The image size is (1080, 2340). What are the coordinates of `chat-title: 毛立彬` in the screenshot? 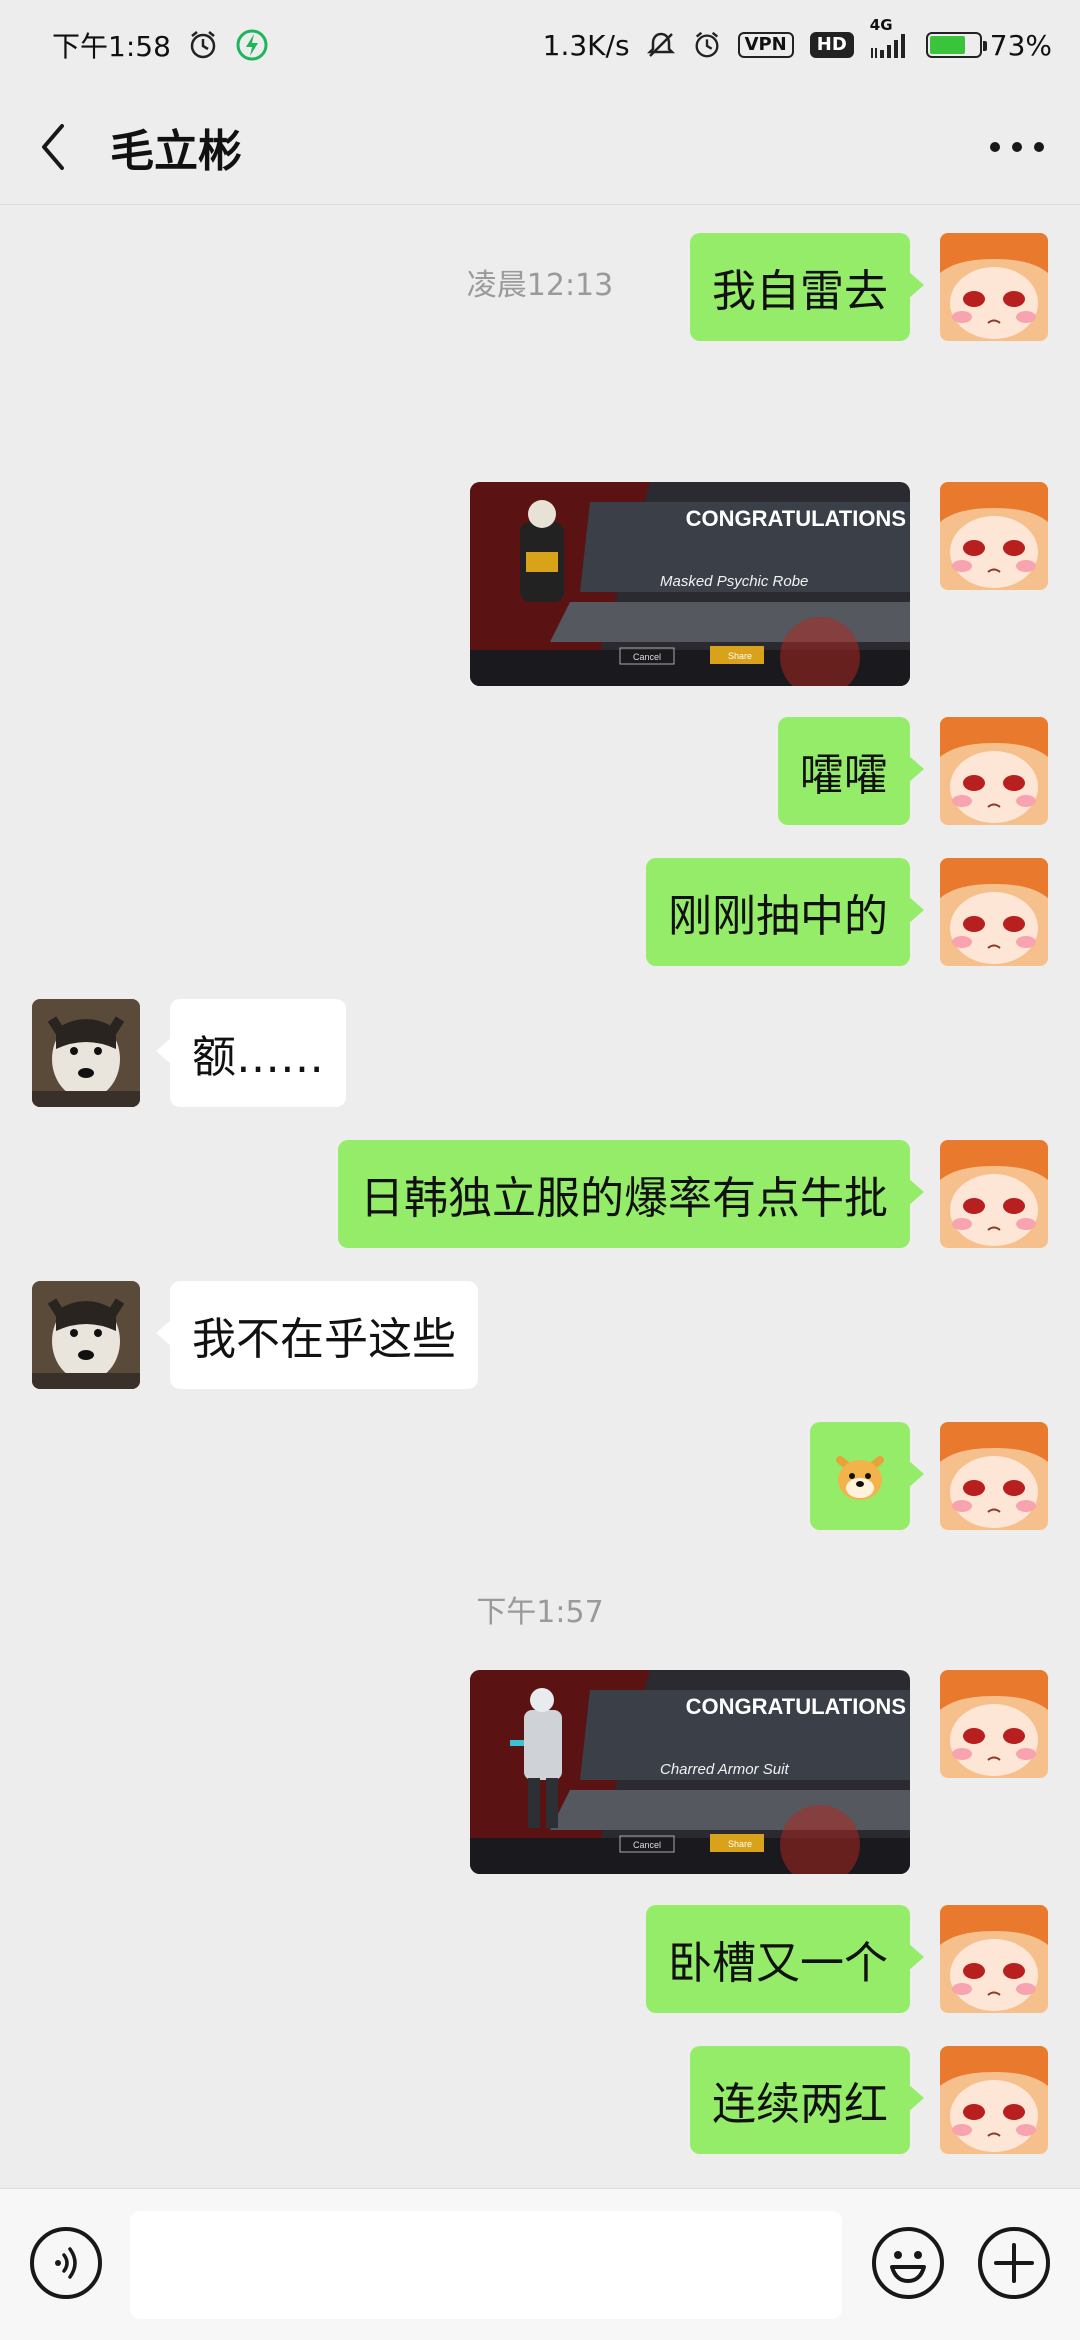 It's located at (176, 151).